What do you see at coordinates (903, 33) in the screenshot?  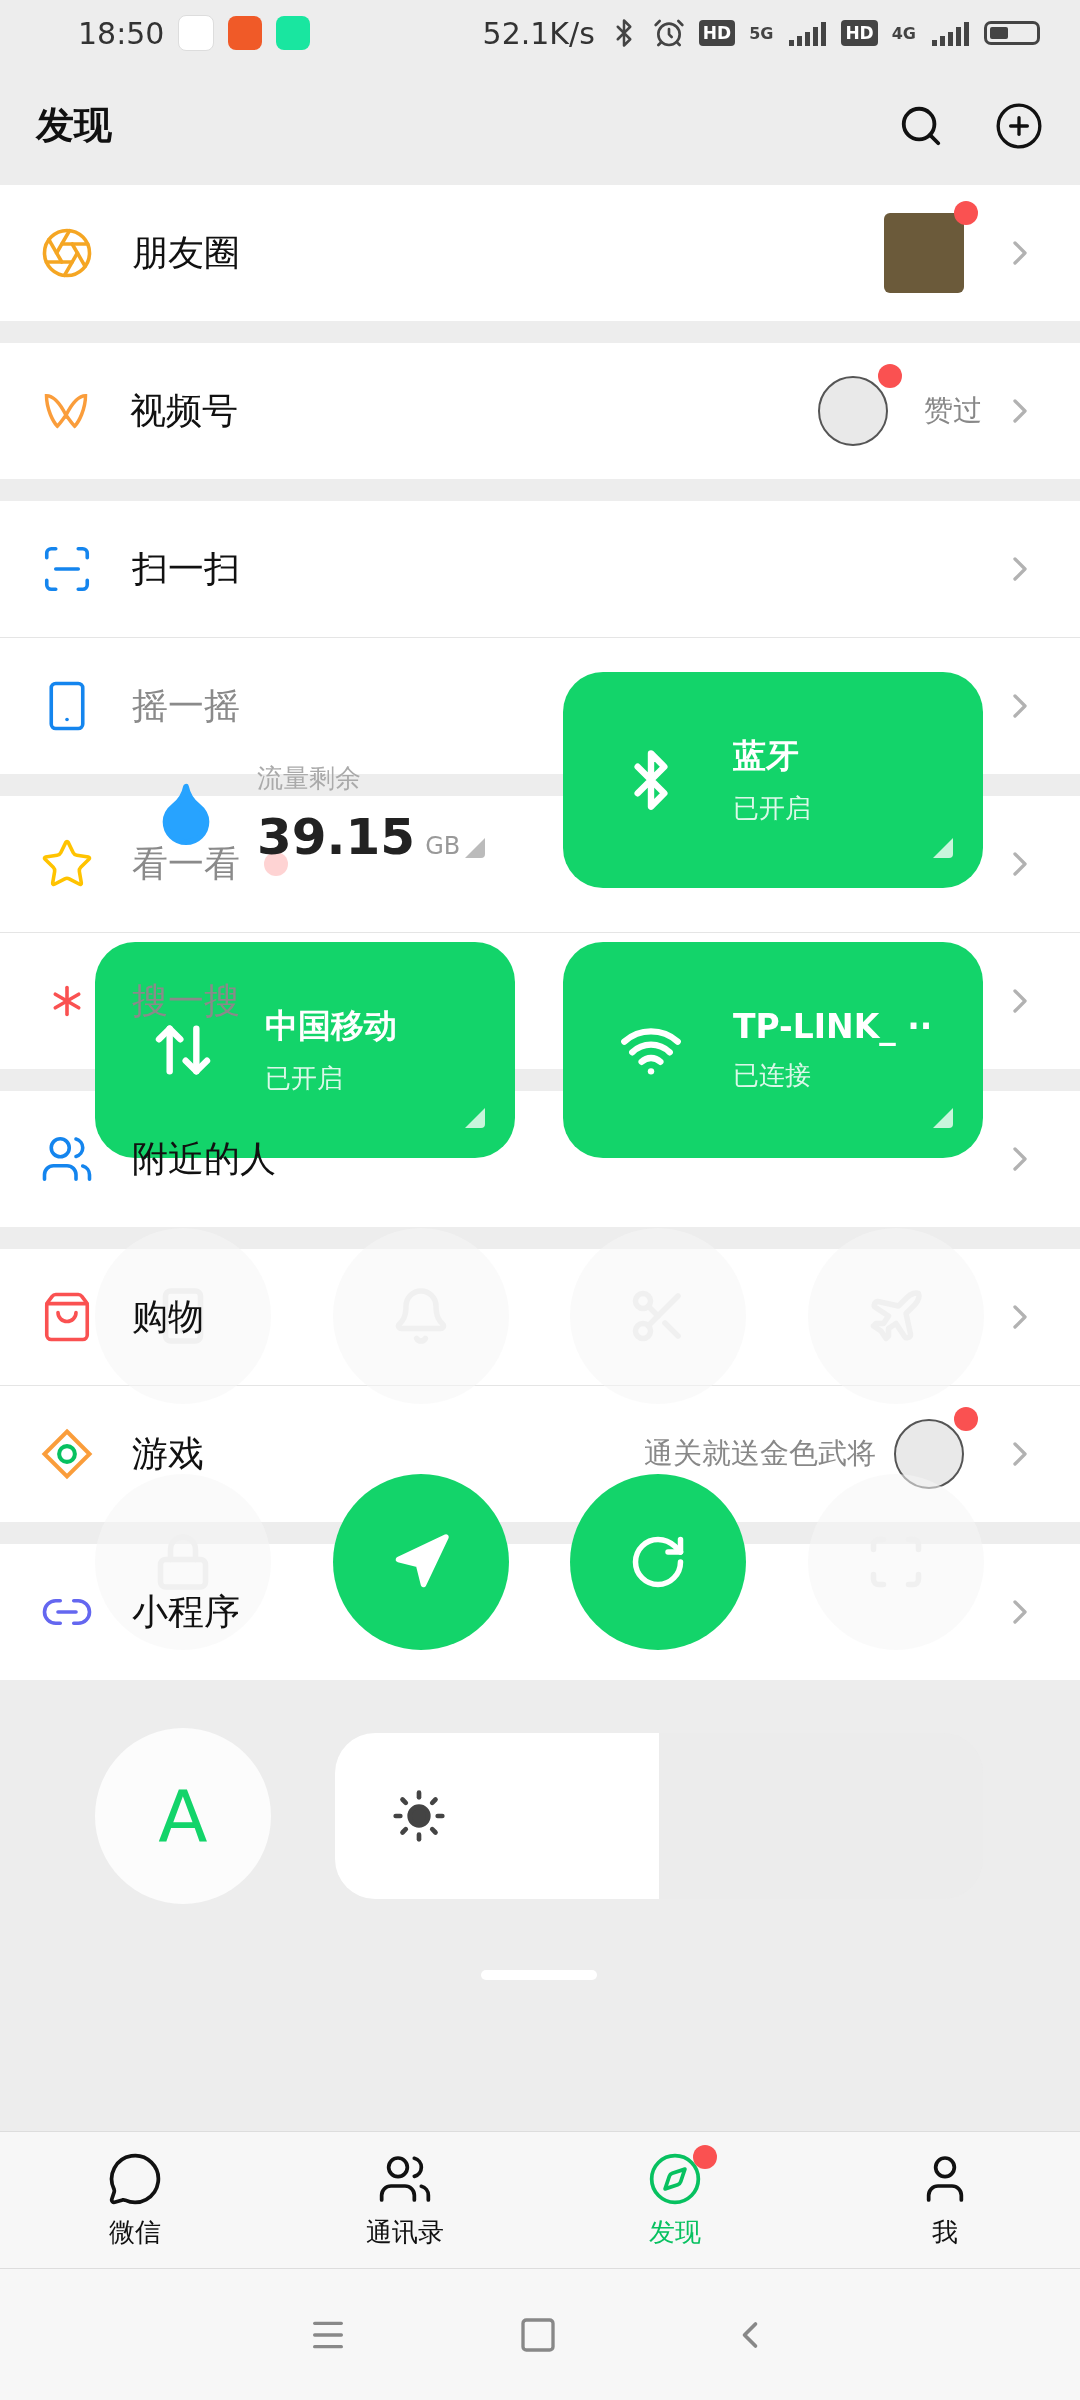 I see `network-type: 4G` at bounding box center [903, 33].